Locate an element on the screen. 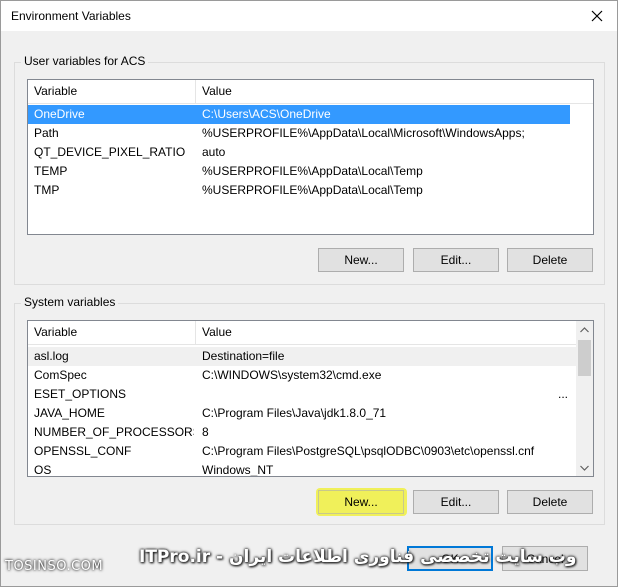 The width and height of the screenshot is (618, 587). title-bar: Environment Variables is located at coordinates (309, 16).